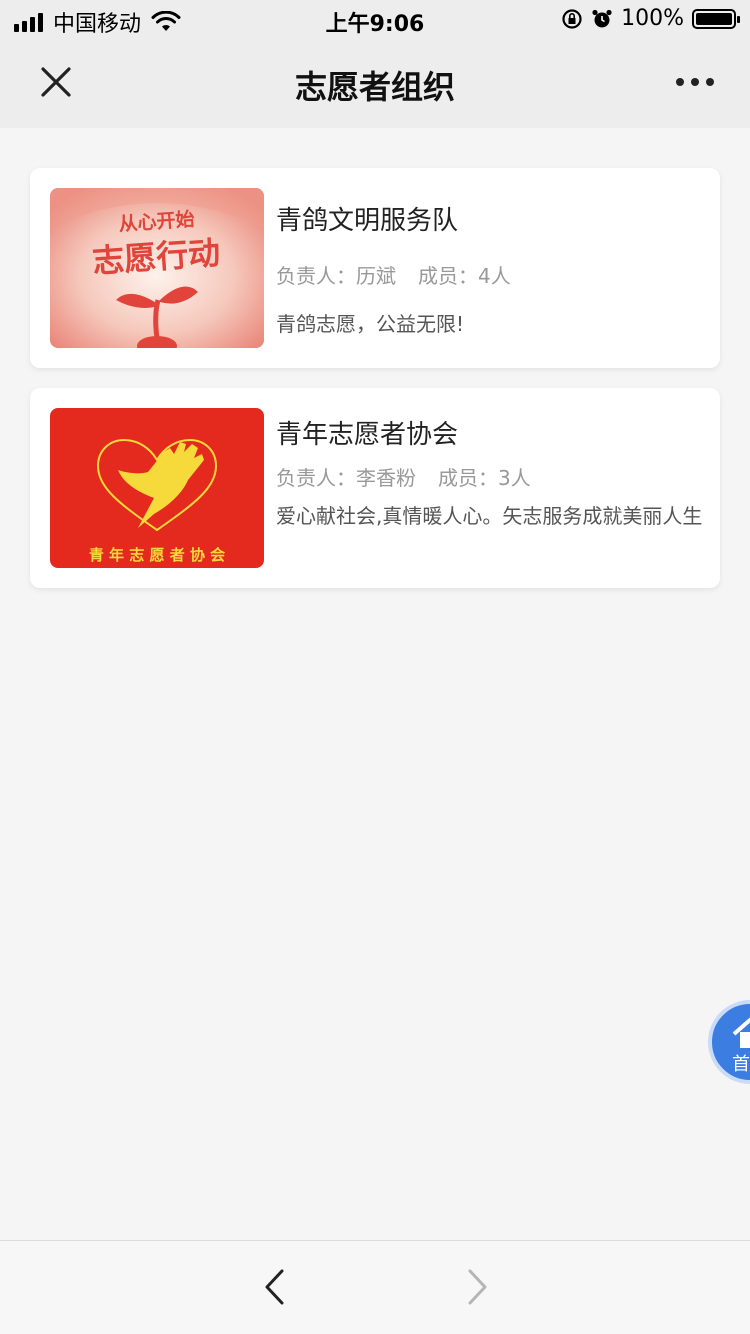  What do you see at coordinates (367, 435) in the screenshot?
I see `organization-name: 青年志愿者协会` at bounding box center [367, 435].